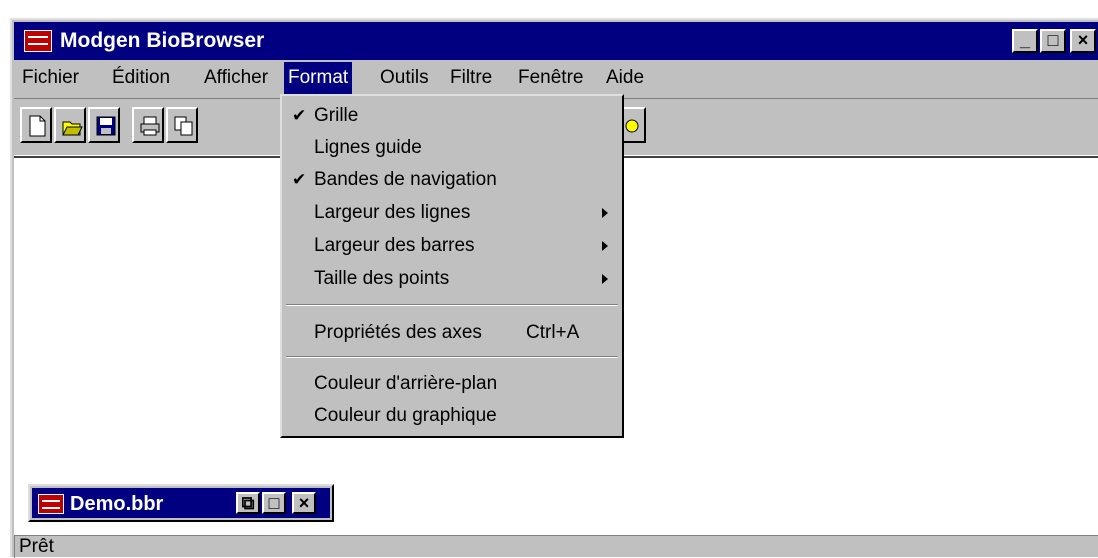 This screenshot has width=1098, height=558. I want to click on menu-item-proprietes-axes: Propriétés des axes Ctrl+A, so click(452, 333).